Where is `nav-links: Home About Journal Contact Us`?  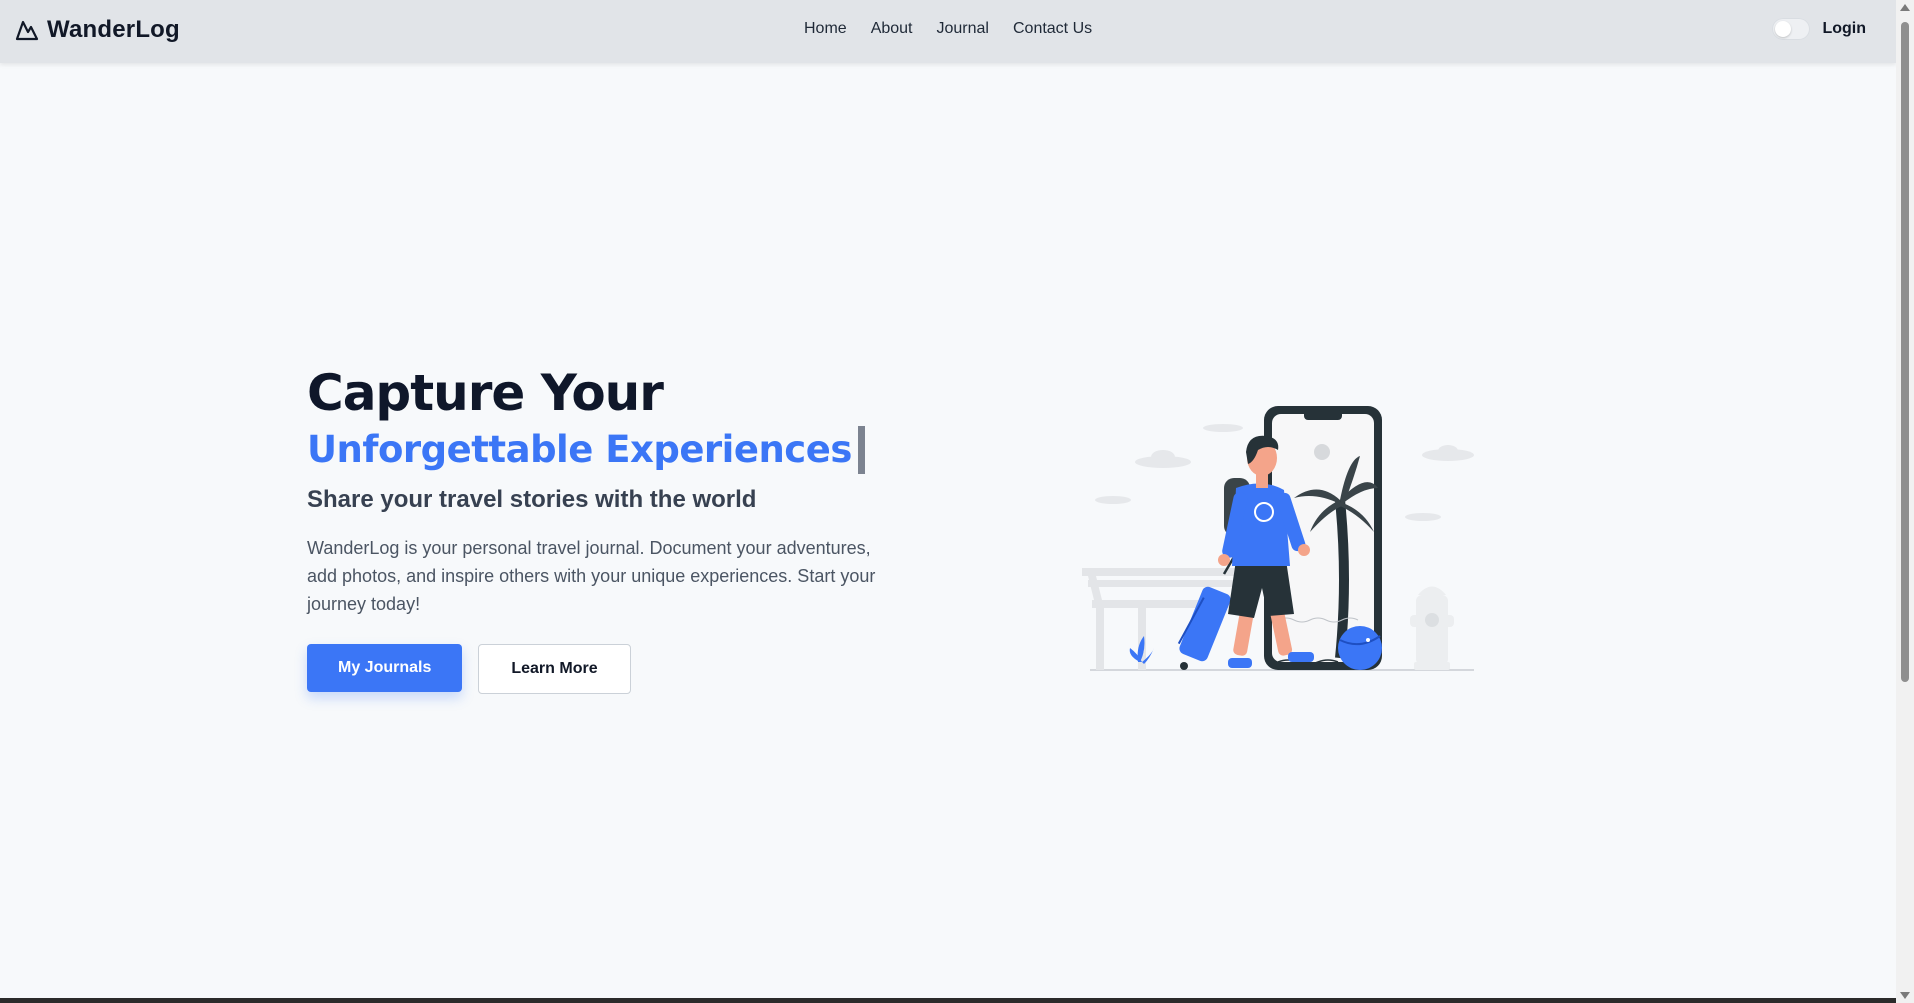 nav-links: Home About Journal Contact Us is located at coordinates (948, 29).